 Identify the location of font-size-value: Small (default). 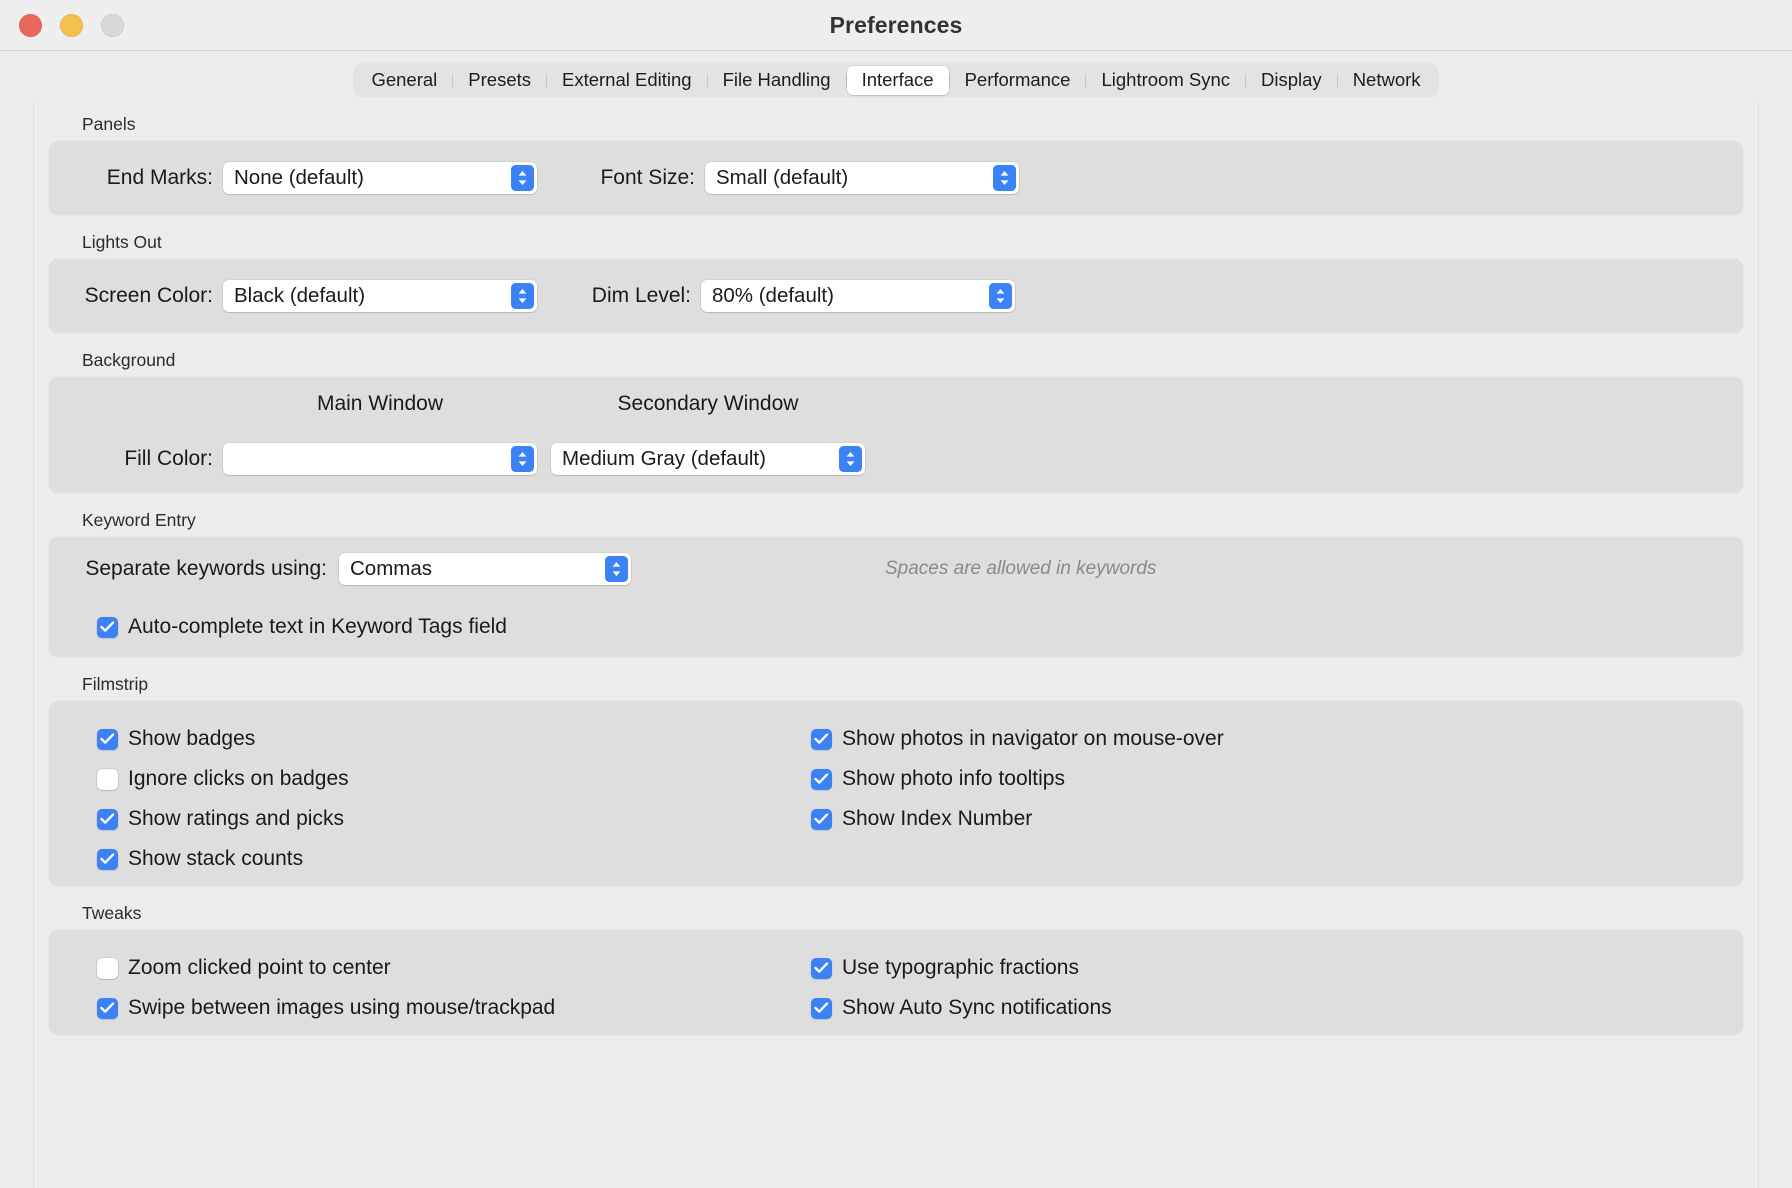
(782, 177).